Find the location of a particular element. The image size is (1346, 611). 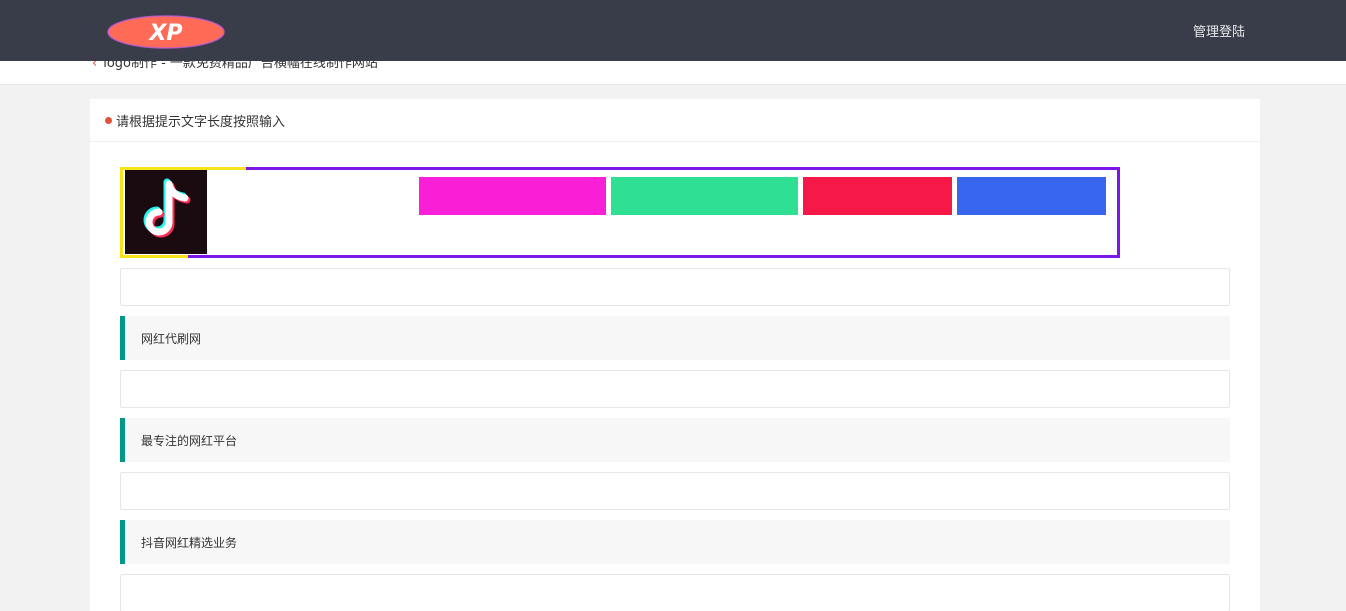

hint-text-2: 最专注的网红平台 is located at coordinates (189, 440).